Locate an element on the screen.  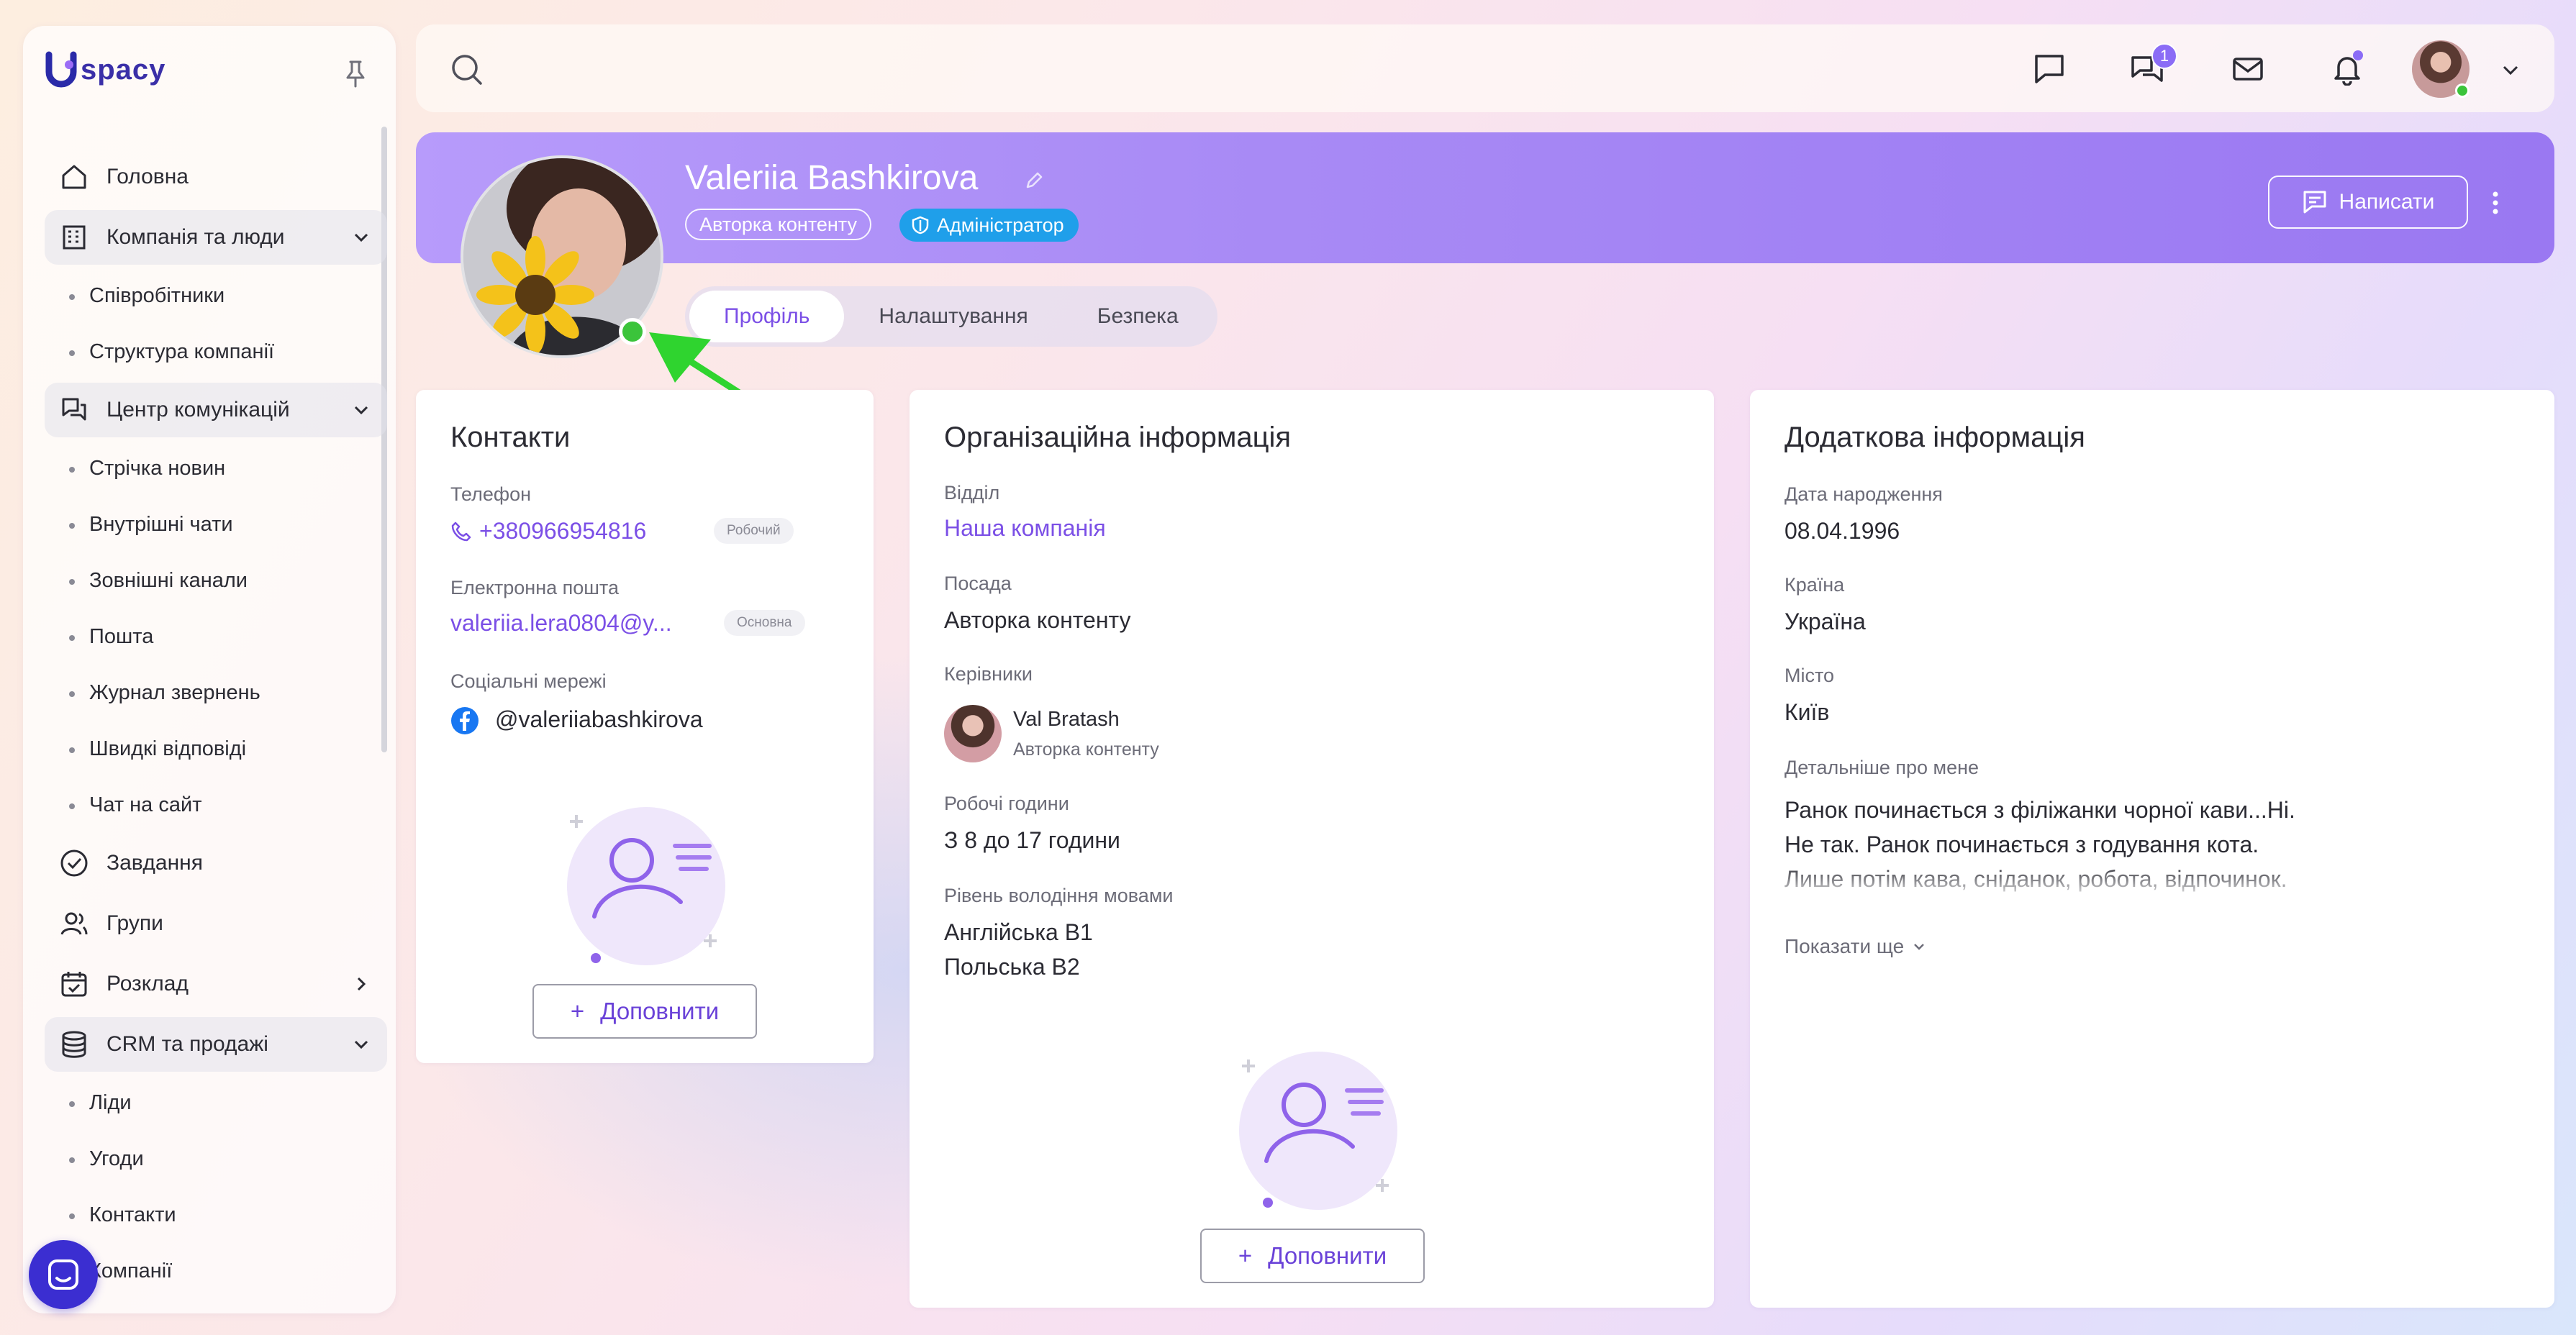
sidebar-subitem-structure: Структура компанії is located at coordinates (216, 352).